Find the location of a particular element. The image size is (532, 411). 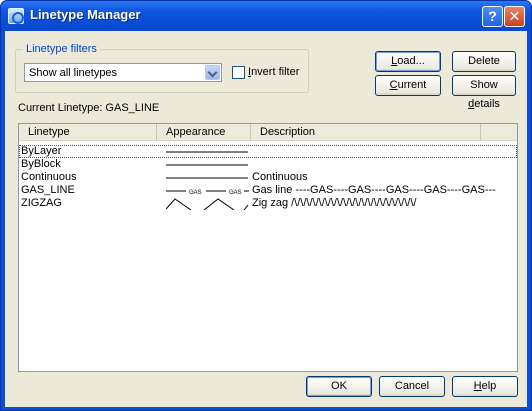

linetype-name: ByLayer is located at coordinates (41, 151).